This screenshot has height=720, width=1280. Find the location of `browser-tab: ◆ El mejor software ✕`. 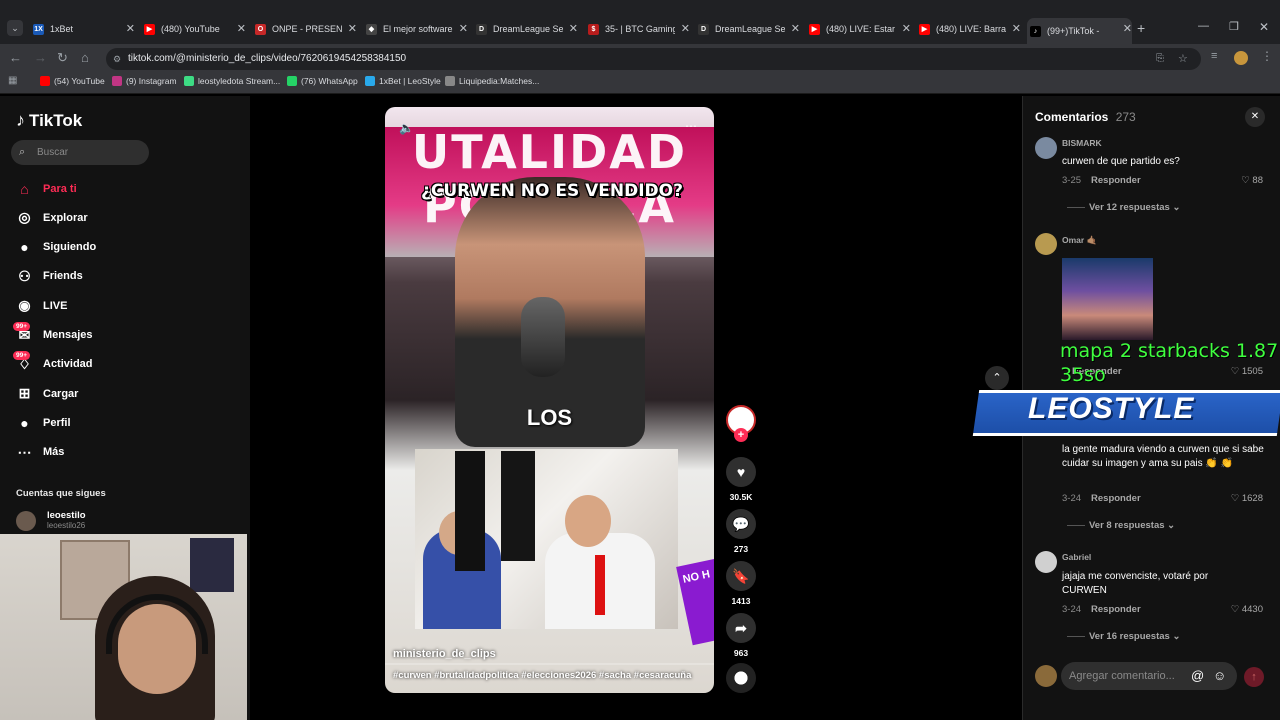

browser-tab: ◆ El mejor software ✕ is located at coordinates (415, 29).